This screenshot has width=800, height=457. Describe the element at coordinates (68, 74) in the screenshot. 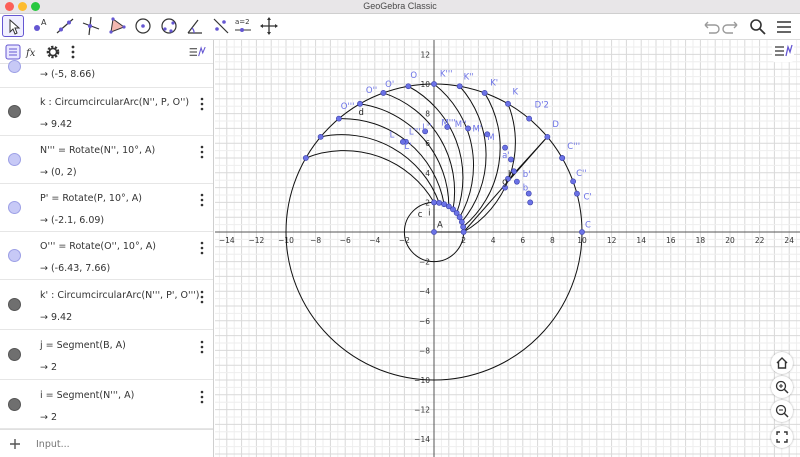

I see `algebra-value: → (-5, 8.66)` at that location.